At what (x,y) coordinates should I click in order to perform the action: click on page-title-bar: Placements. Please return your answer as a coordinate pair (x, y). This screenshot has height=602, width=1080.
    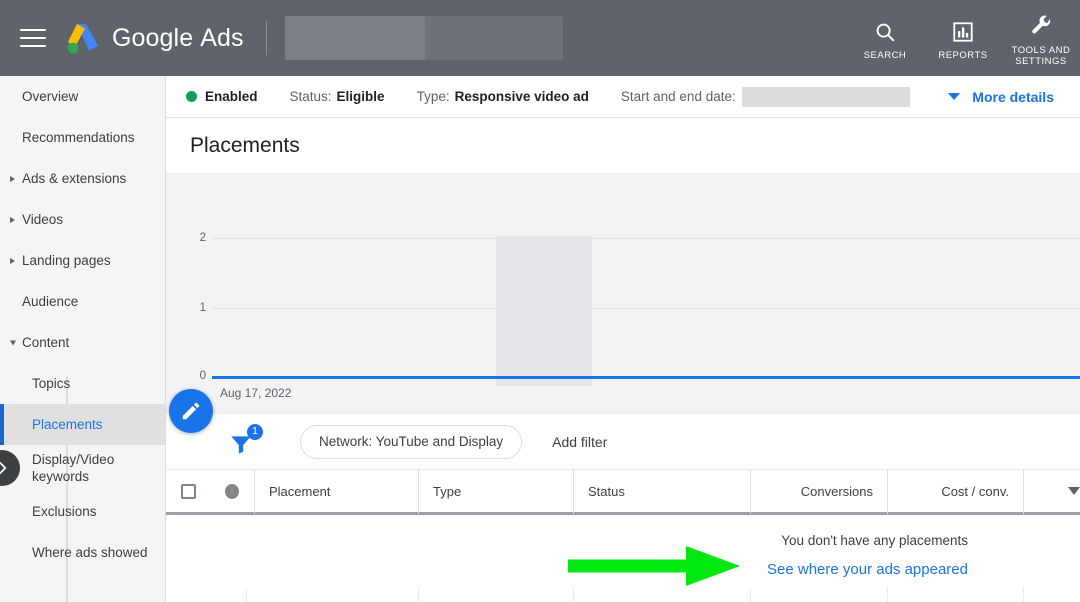
    Looking at the image, I should click on (623, 146).